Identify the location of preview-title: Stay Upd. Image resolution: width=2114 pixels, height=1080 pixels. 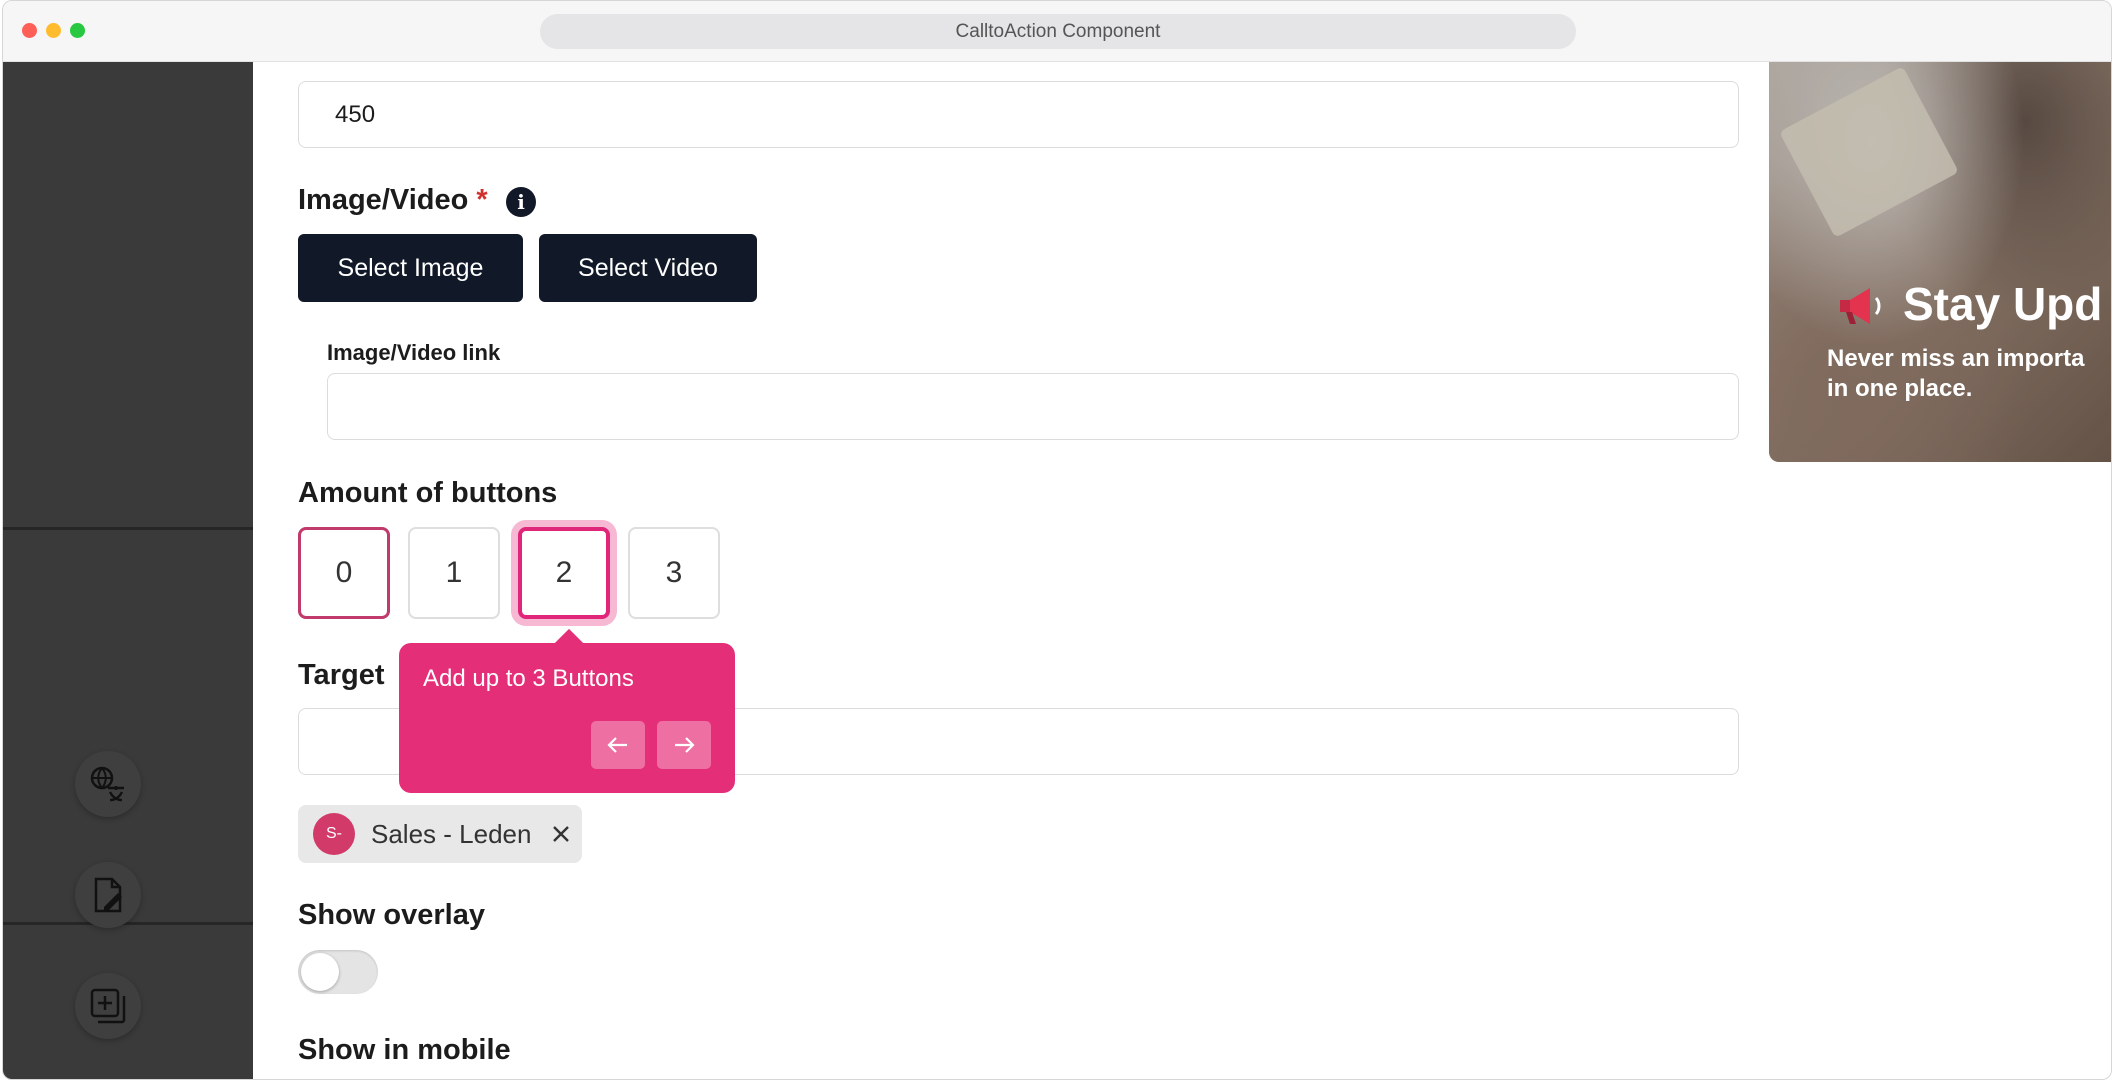
(2003, 304).